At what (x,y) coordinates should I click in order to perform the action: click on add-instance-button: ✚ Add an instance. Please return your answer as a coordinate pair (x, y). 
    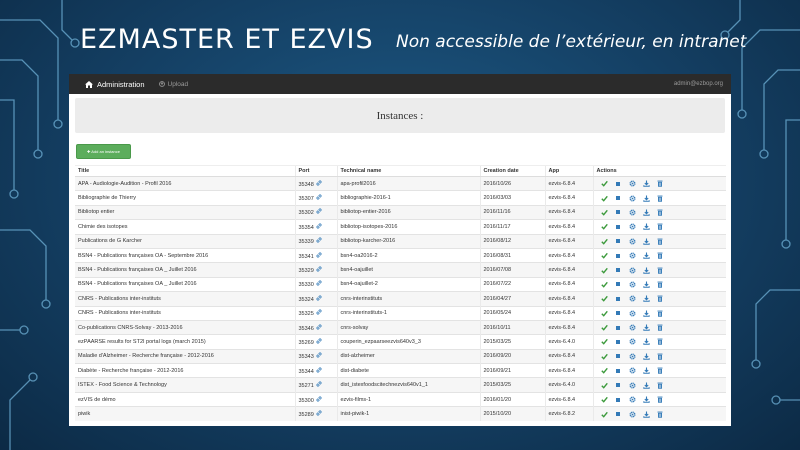
    Looking at the image, I should click on (103, 151).